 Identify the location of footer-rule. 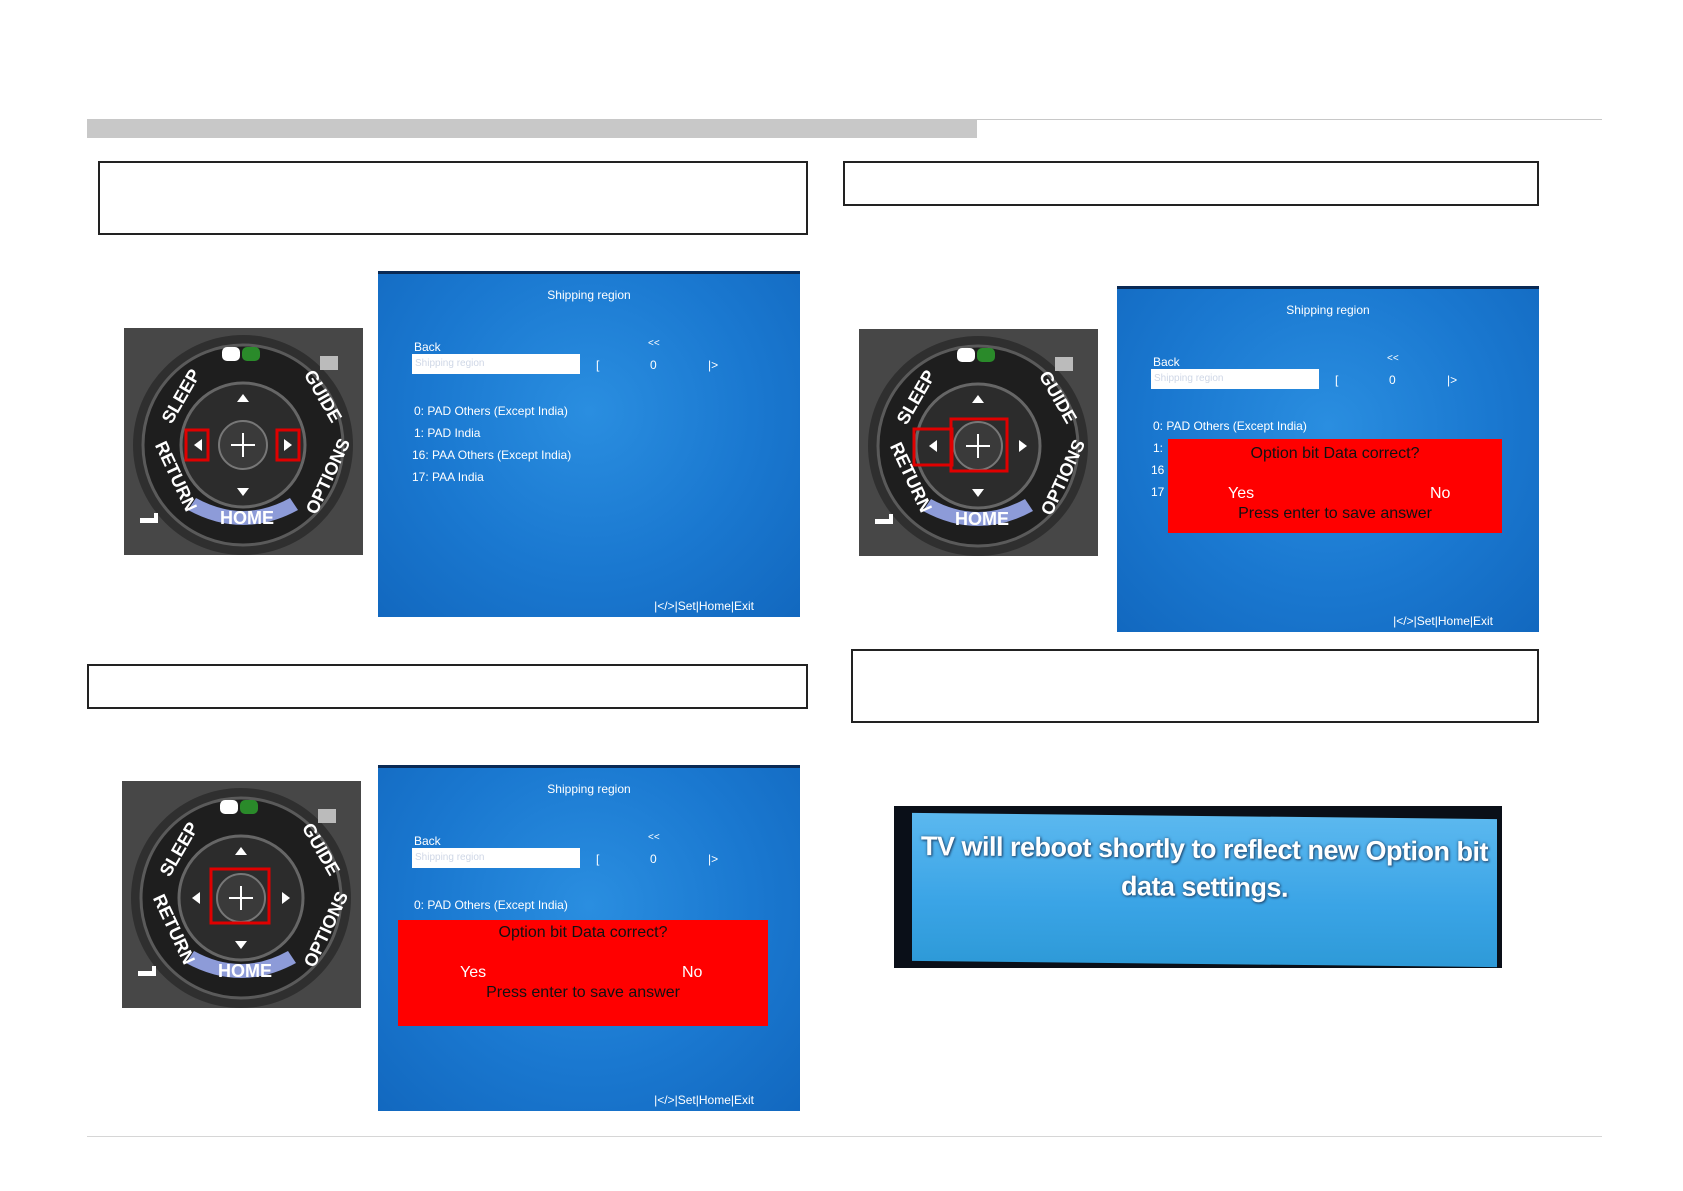
(844, 1136).